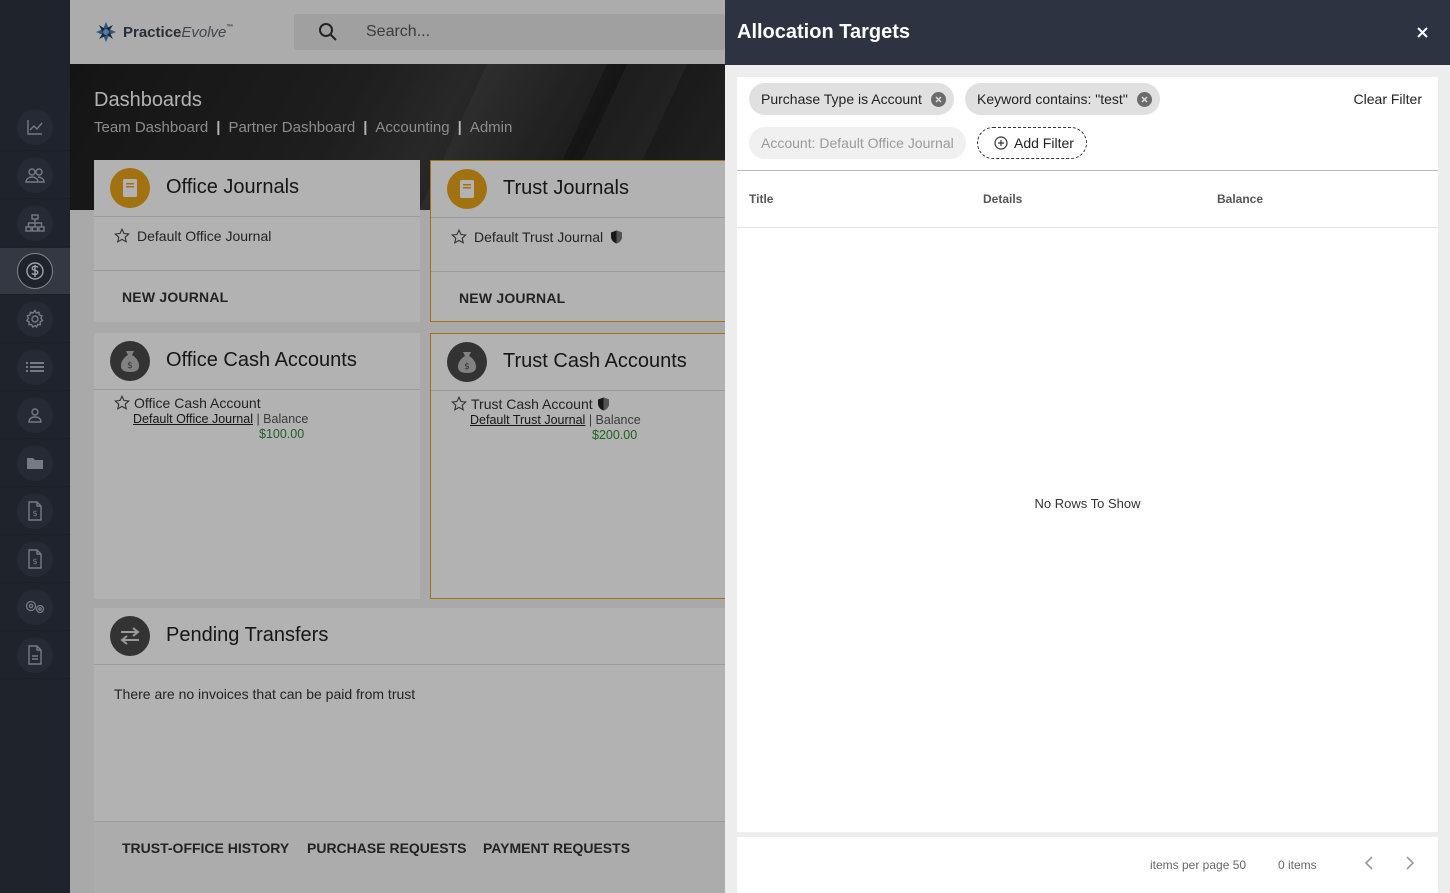 This screenshot has height=893, width=1450. Describe the element at coordinates (1297, 865) in the screenshot. I see `item-count: 0 items` at that location.